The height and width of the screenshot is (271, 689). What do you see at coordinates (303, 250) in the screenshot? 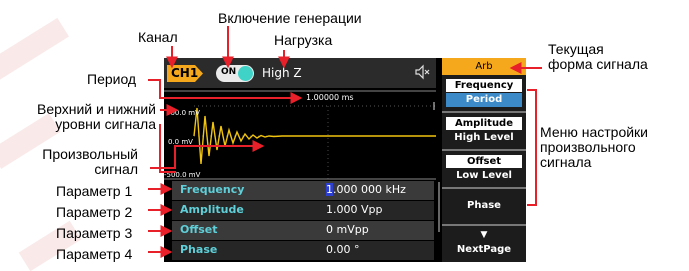
I see `param-row-phase: Phase 0.00 °` at bounding box center [303, 250].